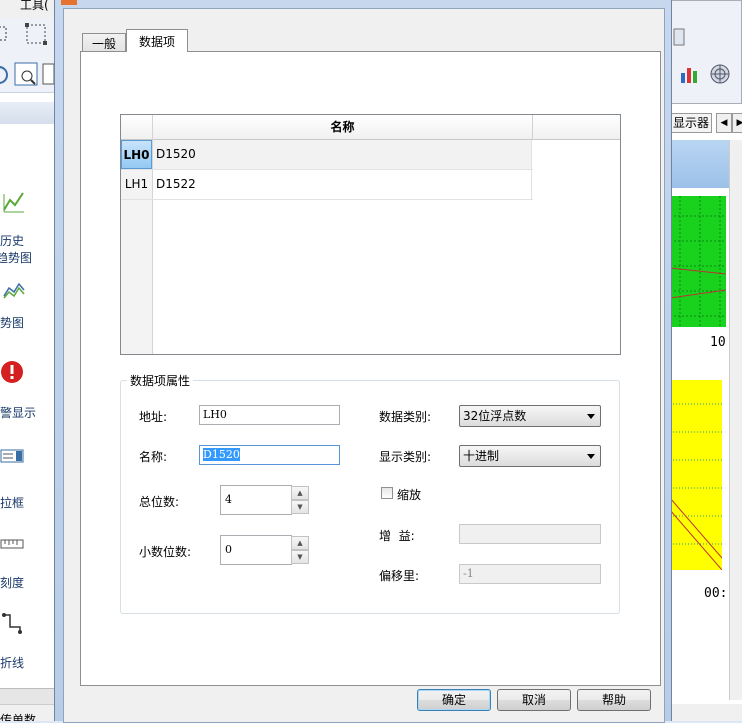 The image size is (742, 723). Describe the element at coordinates (699, 340) in the screenshot. I see `trend-chart-axis: 10` at that location.